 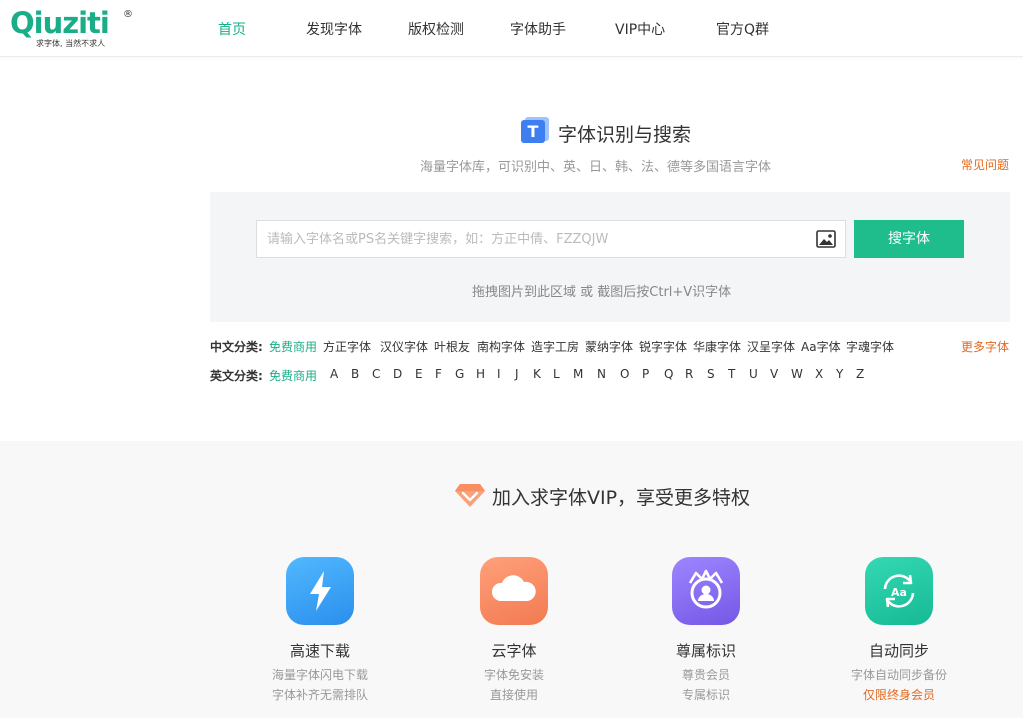 What do you see at coordinates (319, 695) in the screenshot?
I see `feature-desc: 字体补齐无需排队` at bounding box center [319, 695].